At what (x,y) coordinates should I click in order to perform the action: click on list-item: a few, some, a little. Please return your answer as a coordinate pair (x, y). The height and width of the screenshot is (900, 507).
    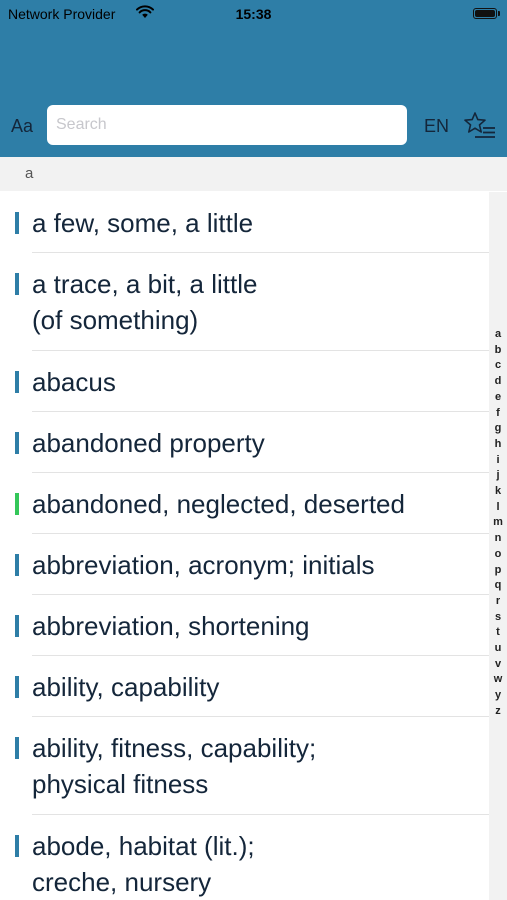
    Looking at the image, I should click on (244, 222).